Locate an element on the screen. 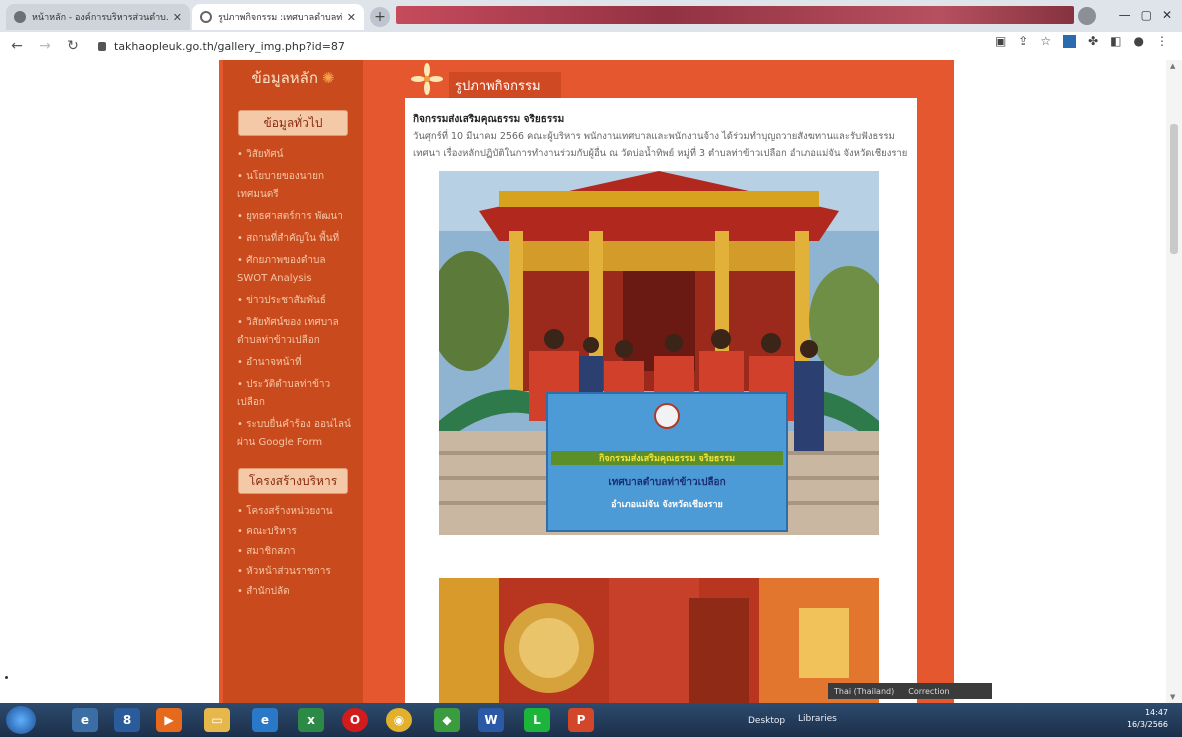 The width and height of the screenshot is (1182, 737). sidebar-header: ข้อมูลหลัก ✺ is located at coordinates (293, 78).